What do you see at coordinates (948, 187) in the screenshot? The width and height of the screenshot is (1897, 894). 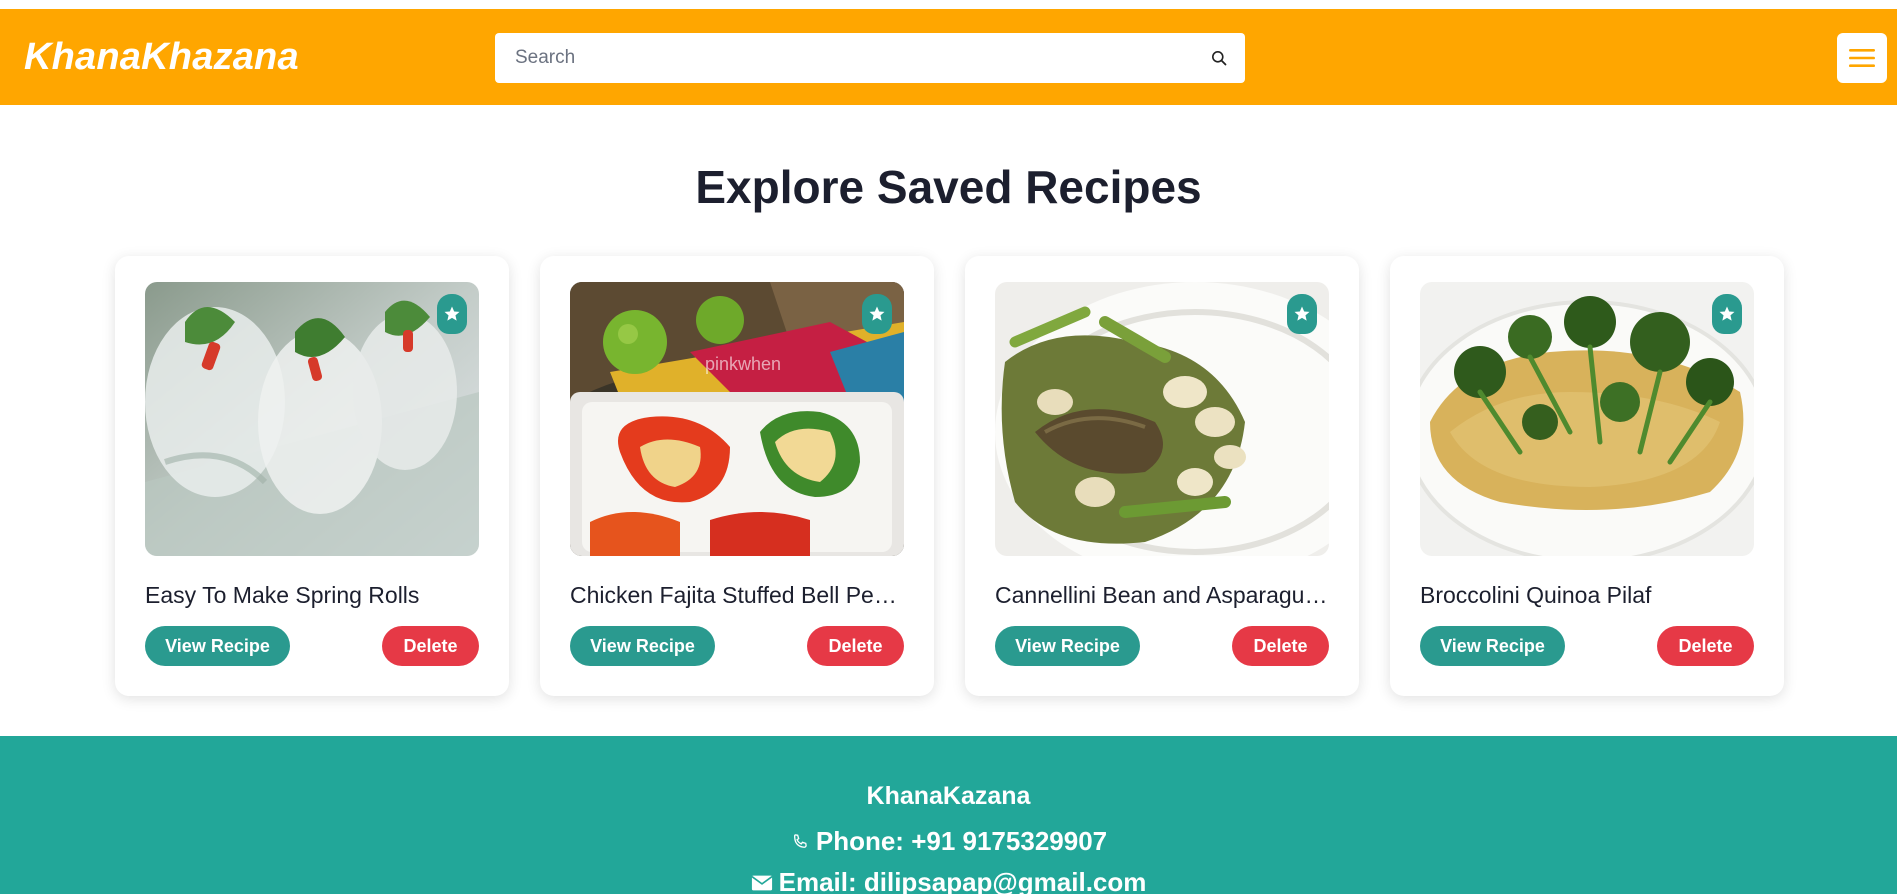 I see `page-title: Explore Saved Recipes` at bounding box center [948, 187].